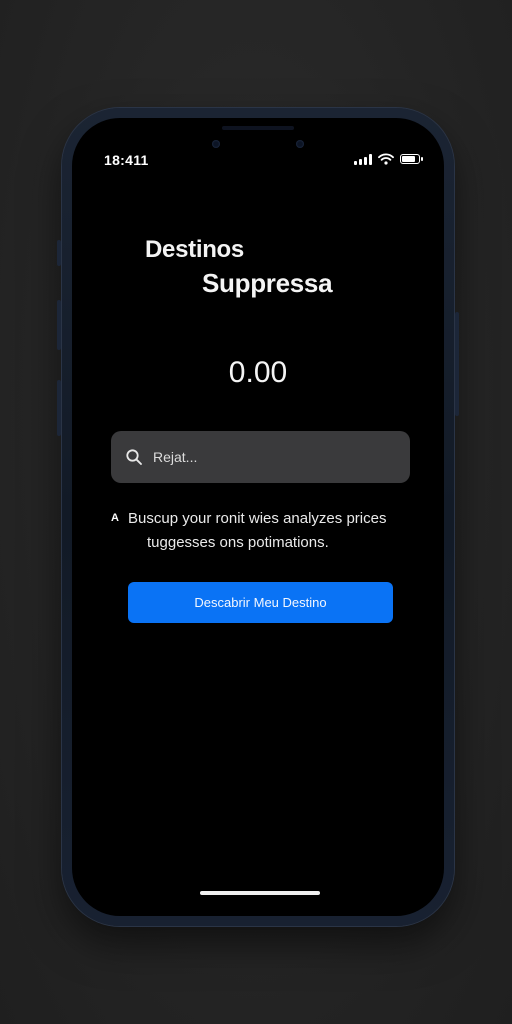 This screenshot has height=1024, width=512. What do you see at coordinates (59, 408) in the screenshot?
I see `volume-down-button` at bounding box center [59, 408].